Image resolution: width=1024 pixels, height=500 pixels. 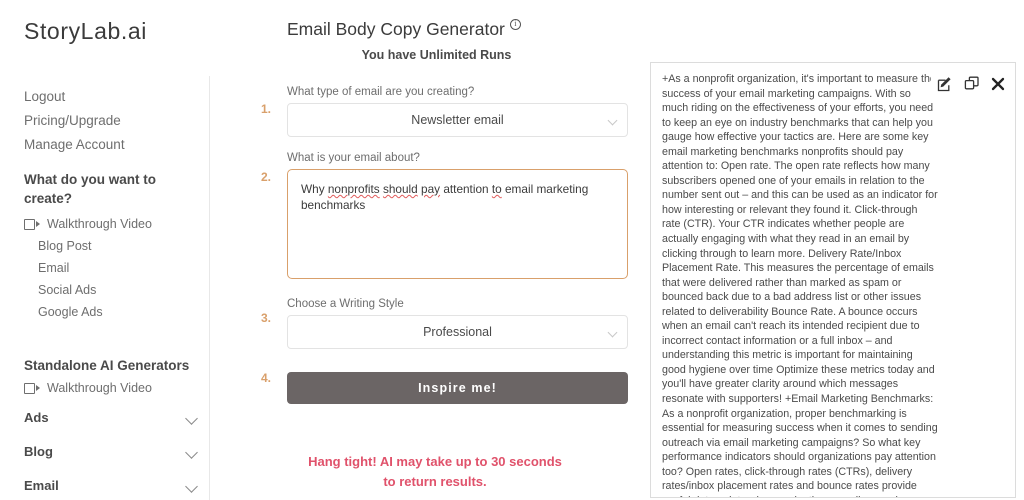 What do you see at coordinates (113, 485) in the screenshot?
I see `sidebar-accordion-email: Email` at bounding box center [113, 485].